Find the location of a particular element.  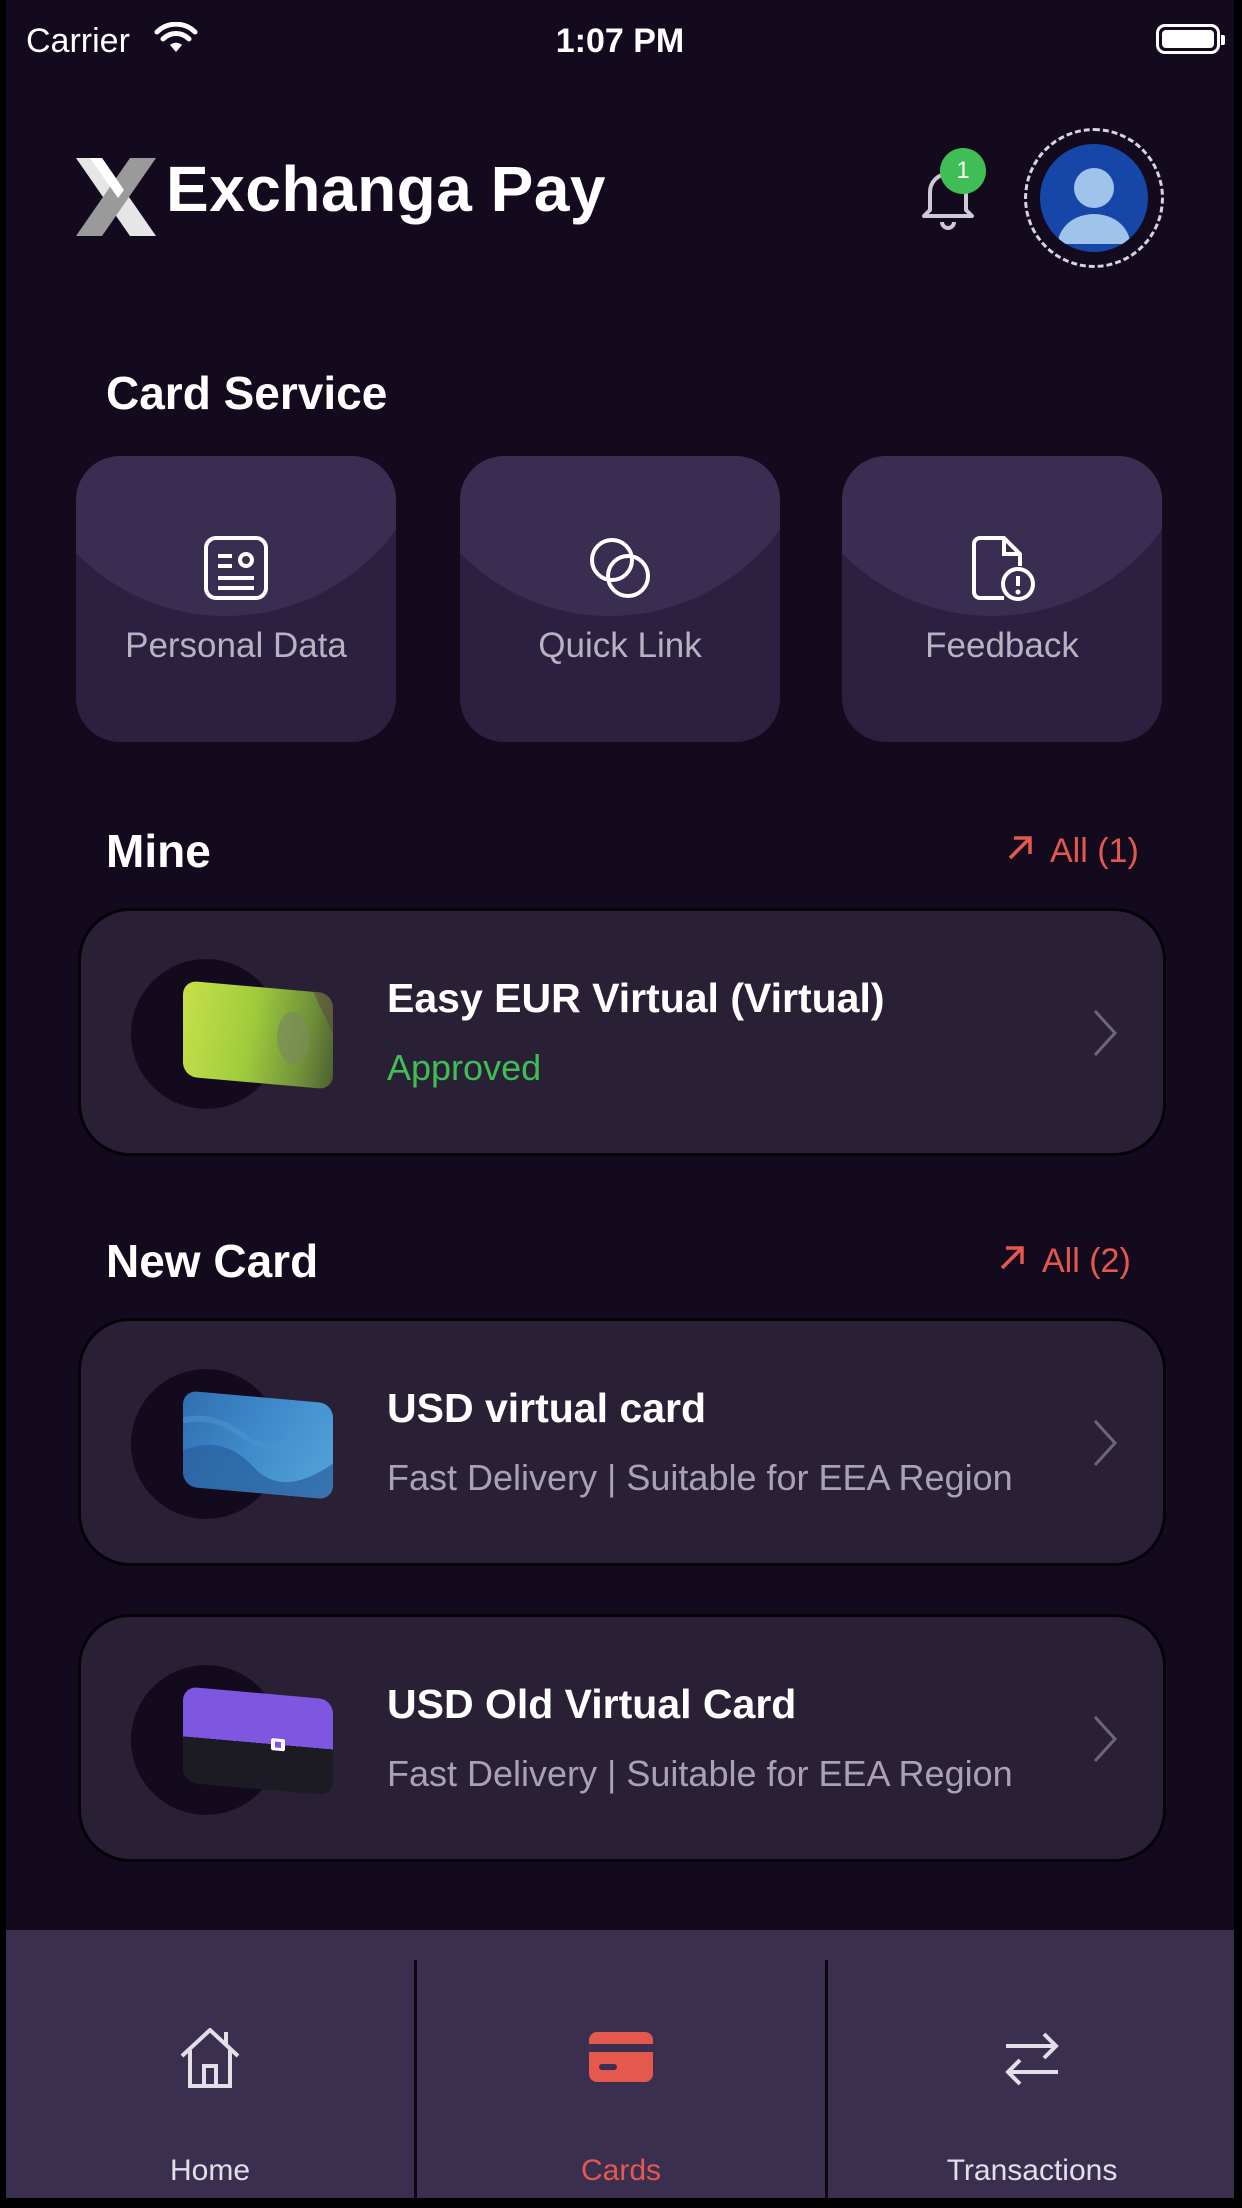

card-image-purple is located at coordinates (258, 1741).